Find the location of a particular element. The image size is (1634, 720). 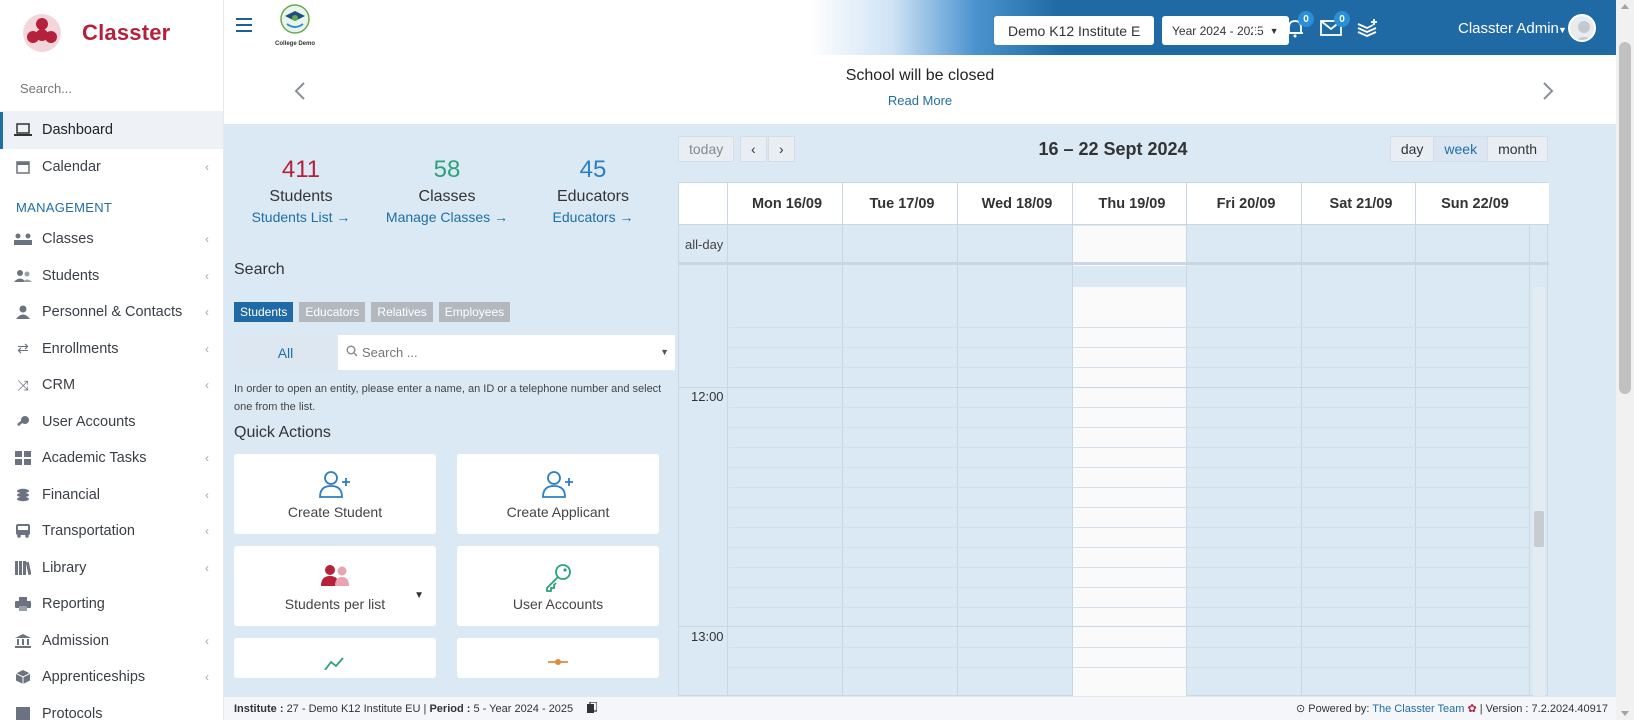

scroll-up-icon is located at coordinates (1625, 6).